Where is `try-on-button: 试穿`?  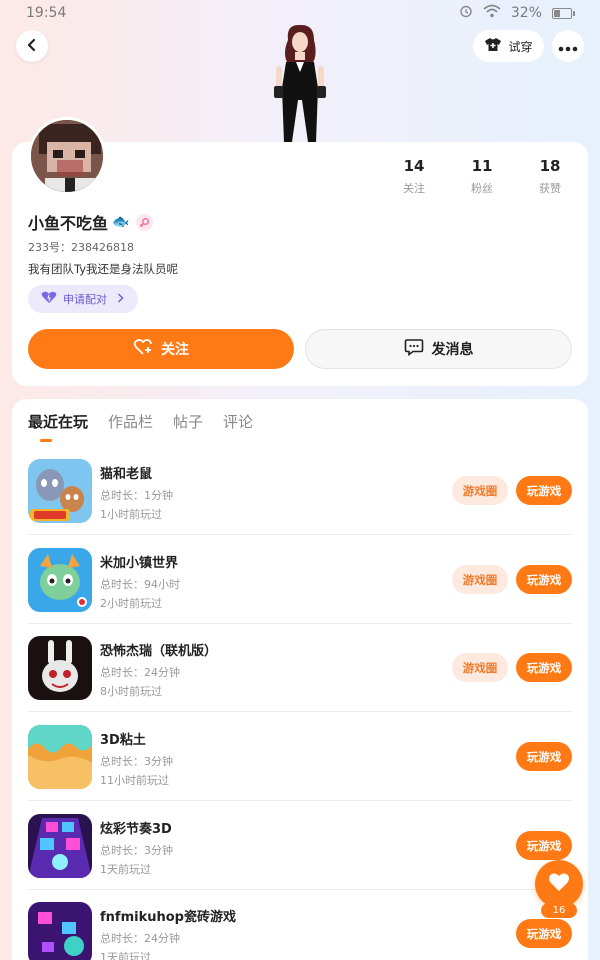
try-on-button: 试穿 is located at coordinates (508, 46).